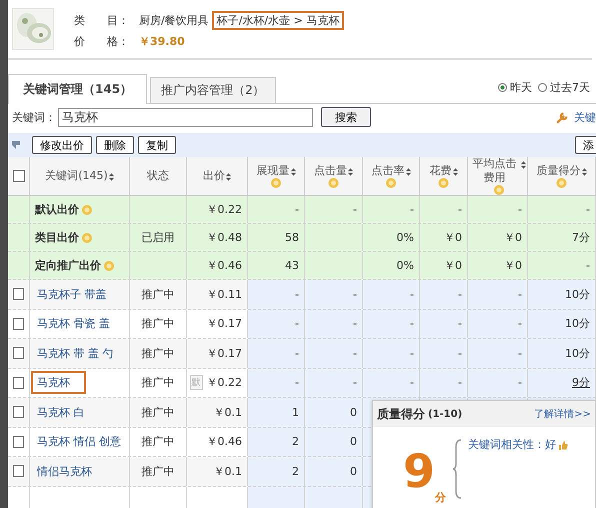  Describe the element at coordinates (60, 412) in the screenshot. I see `keyword-link: 马克杯 白` at that location.